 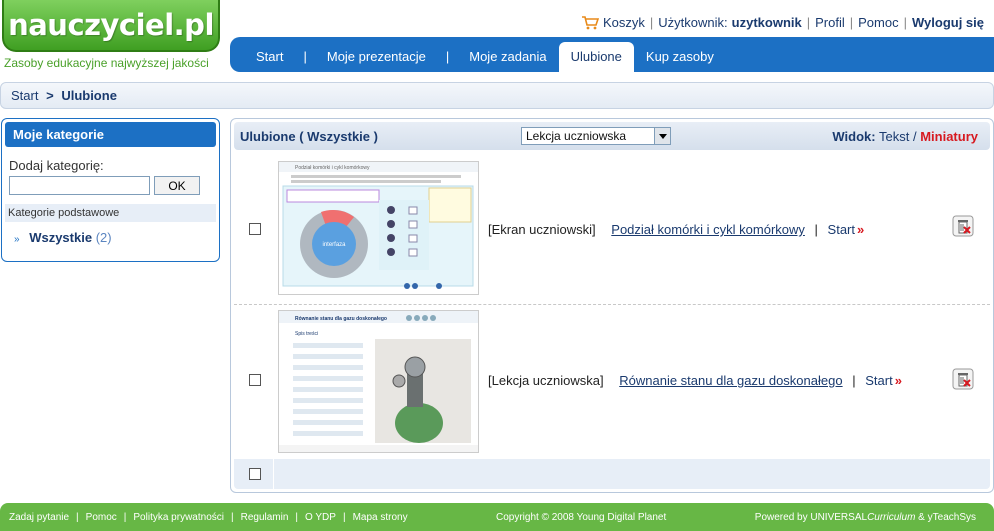 I want to click on logo-text: nauczyciel.pl, so click(x=111, y=25).